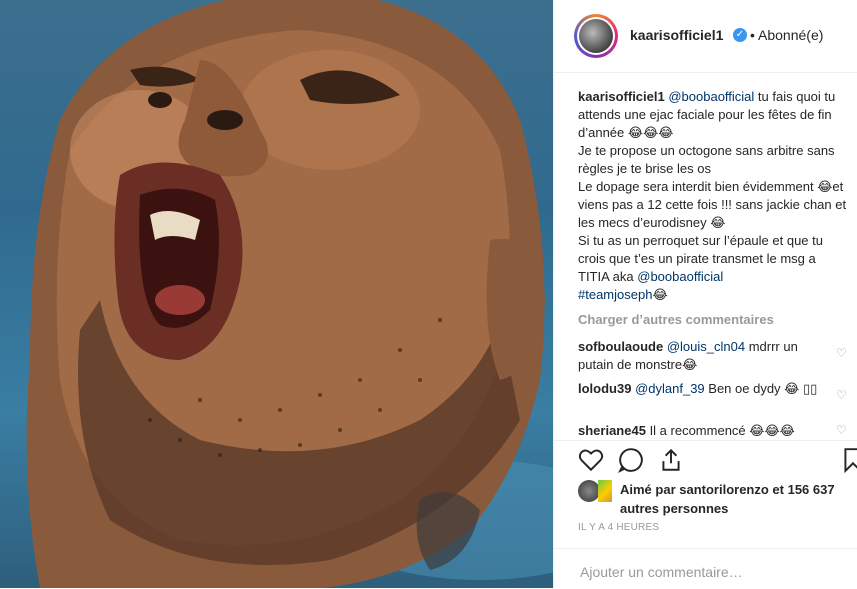  I want to click on liker-avatar, so click(589, 491).